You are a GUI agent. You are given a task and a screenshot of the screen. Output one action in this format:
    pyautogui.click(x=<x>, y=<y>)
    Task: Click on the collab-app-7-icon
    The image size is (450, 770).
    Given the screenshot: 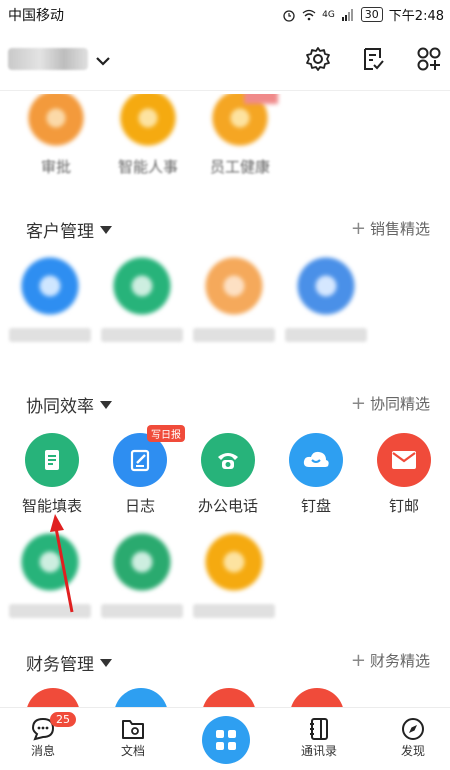 What is the action you would take?
    pyautogui.click(x=142, y=562)
    